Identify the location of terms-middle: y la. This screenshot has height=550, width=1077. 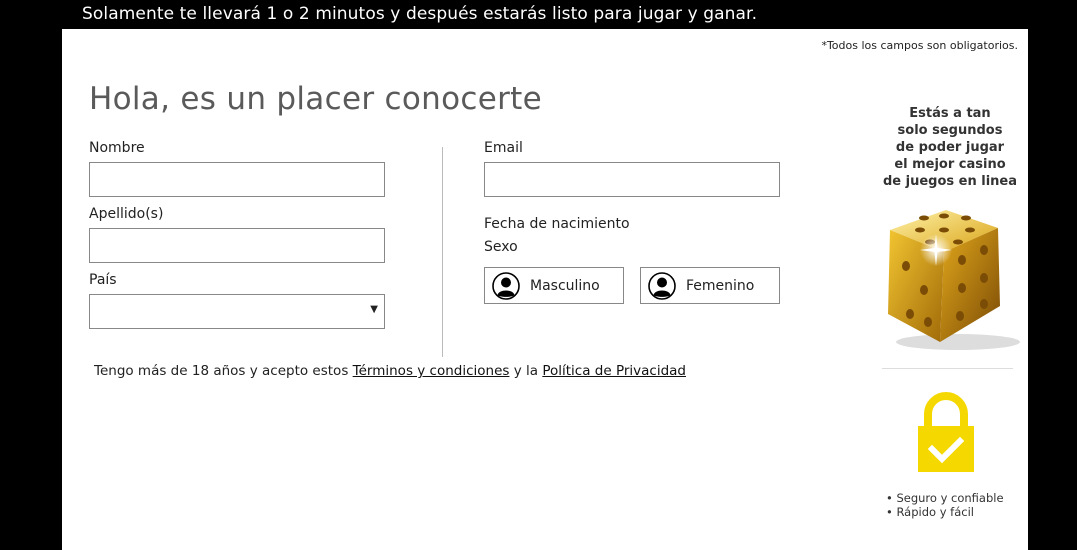
(526, 371).